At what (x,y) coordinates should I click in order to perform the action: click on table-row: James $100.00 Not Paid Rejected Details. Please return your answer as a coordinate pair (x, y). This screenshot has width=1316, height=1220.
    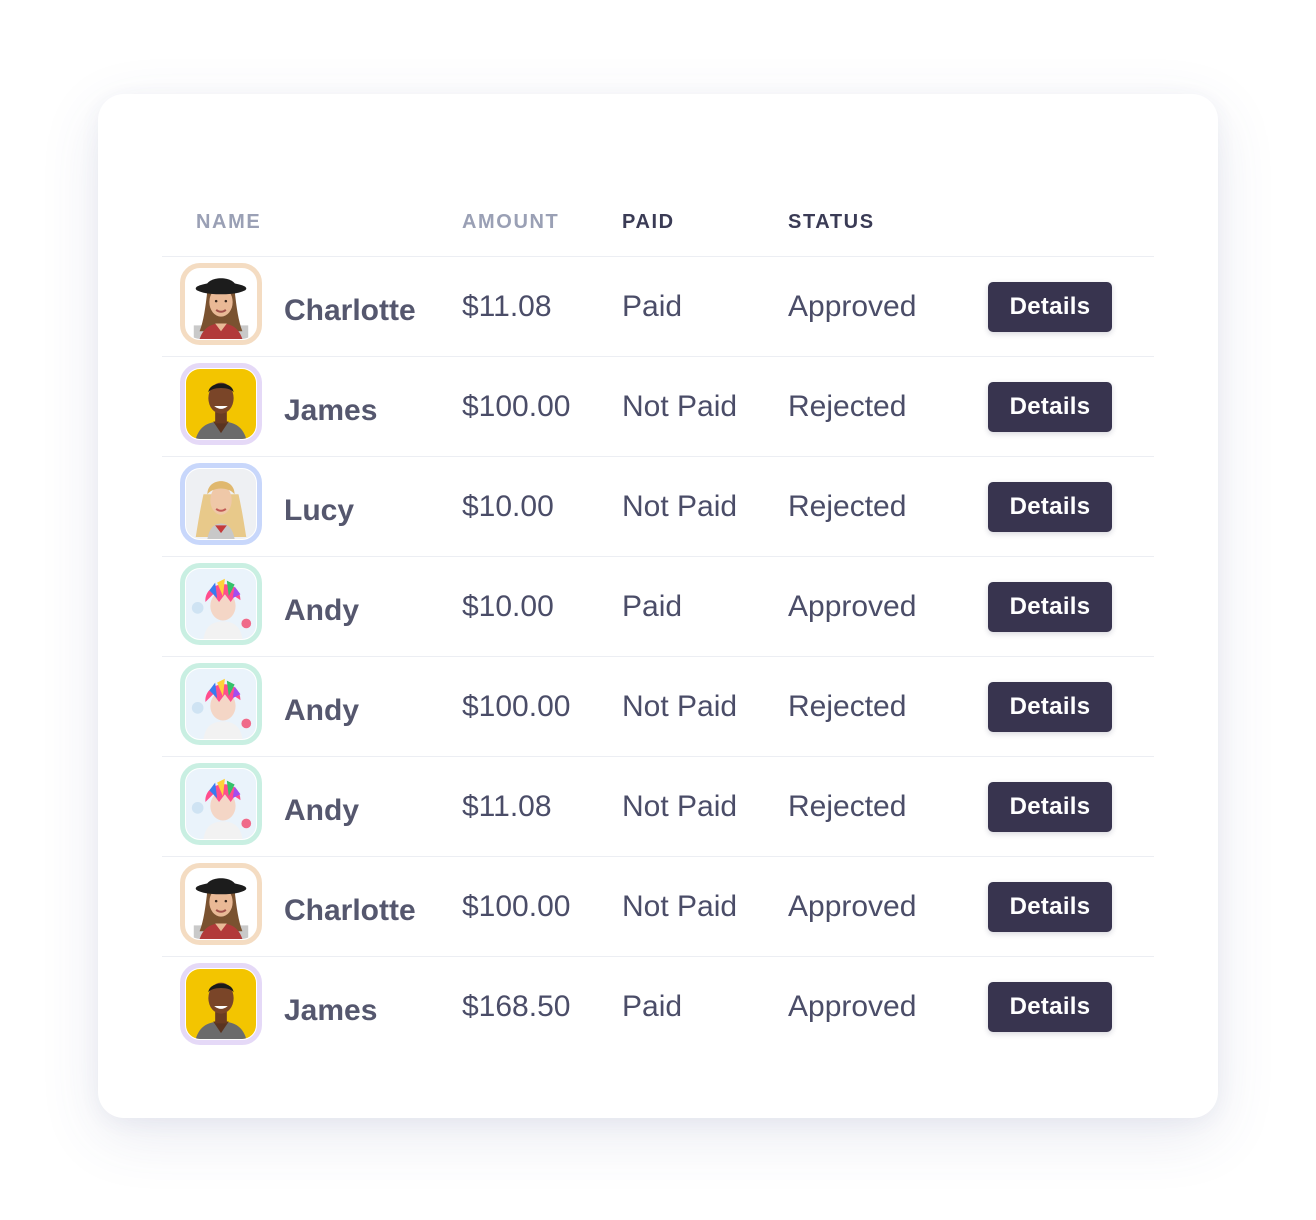
    Looking at the image, I should click on (658, 407).